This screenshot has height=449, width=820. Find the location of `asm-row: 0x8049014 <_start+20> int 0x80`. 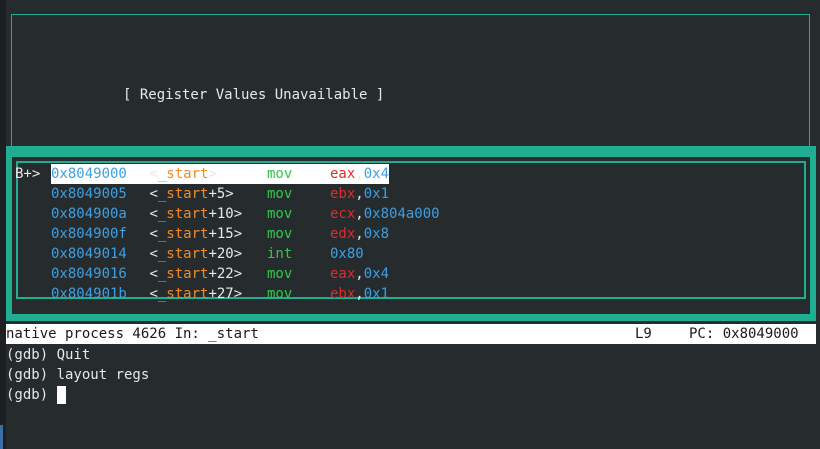

asm-row: 0x8049014 <_start+20> int 0x80 is located at coordinates (189, 254).